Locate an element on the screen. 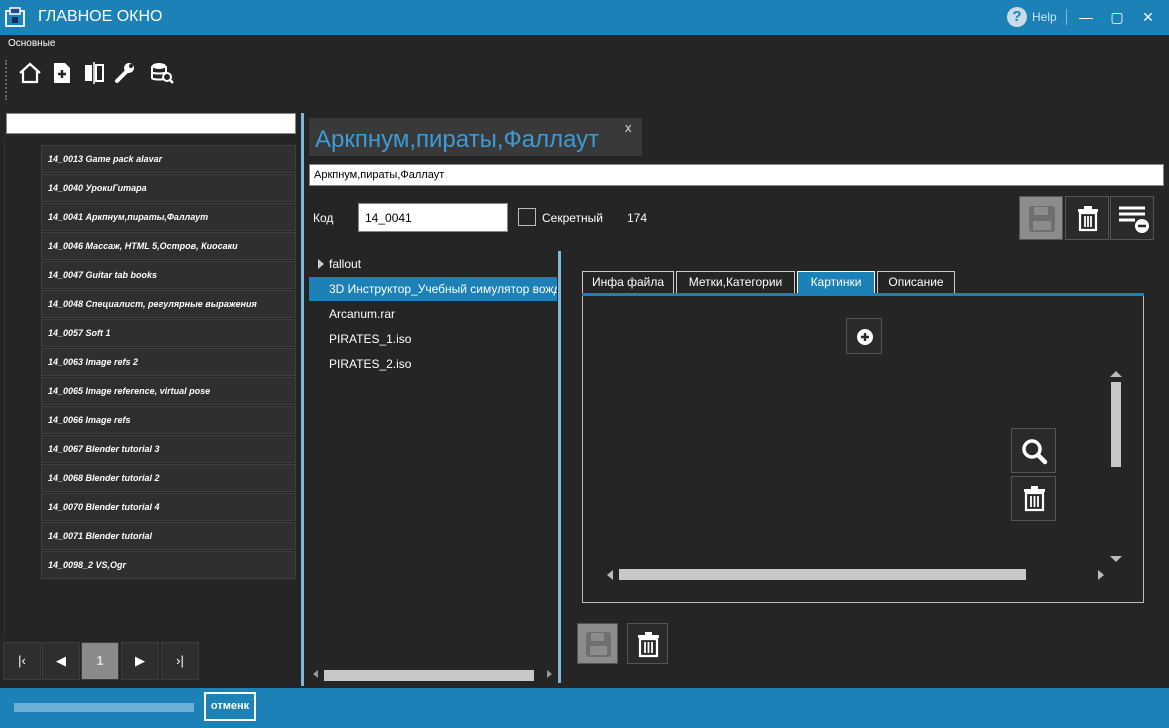 The height and width of the screenshot is (728, 1169). last-page-button: ›| is located at coordinates (180, 661).